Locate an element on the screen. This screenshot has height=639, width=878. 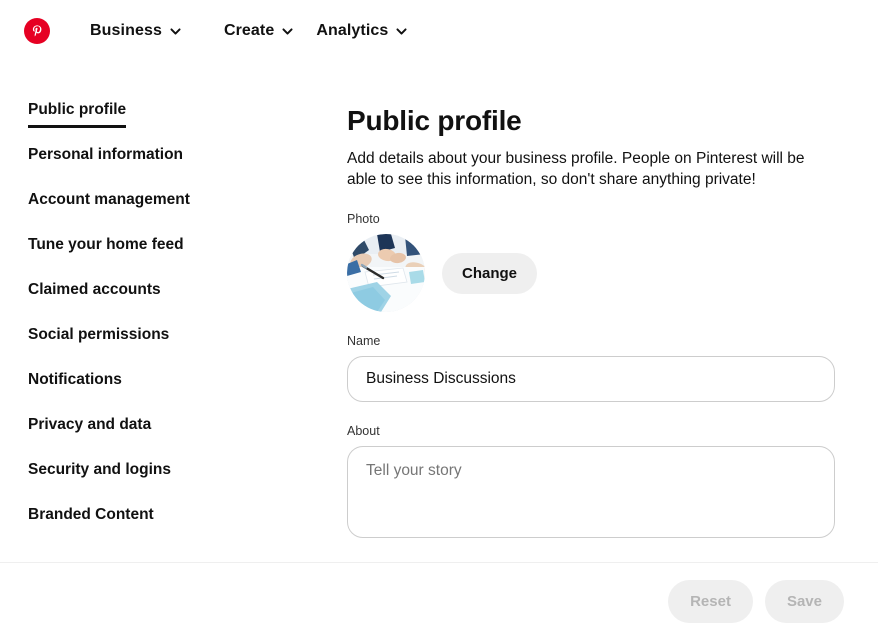
about-field: About is located at coordinates (597, 483).